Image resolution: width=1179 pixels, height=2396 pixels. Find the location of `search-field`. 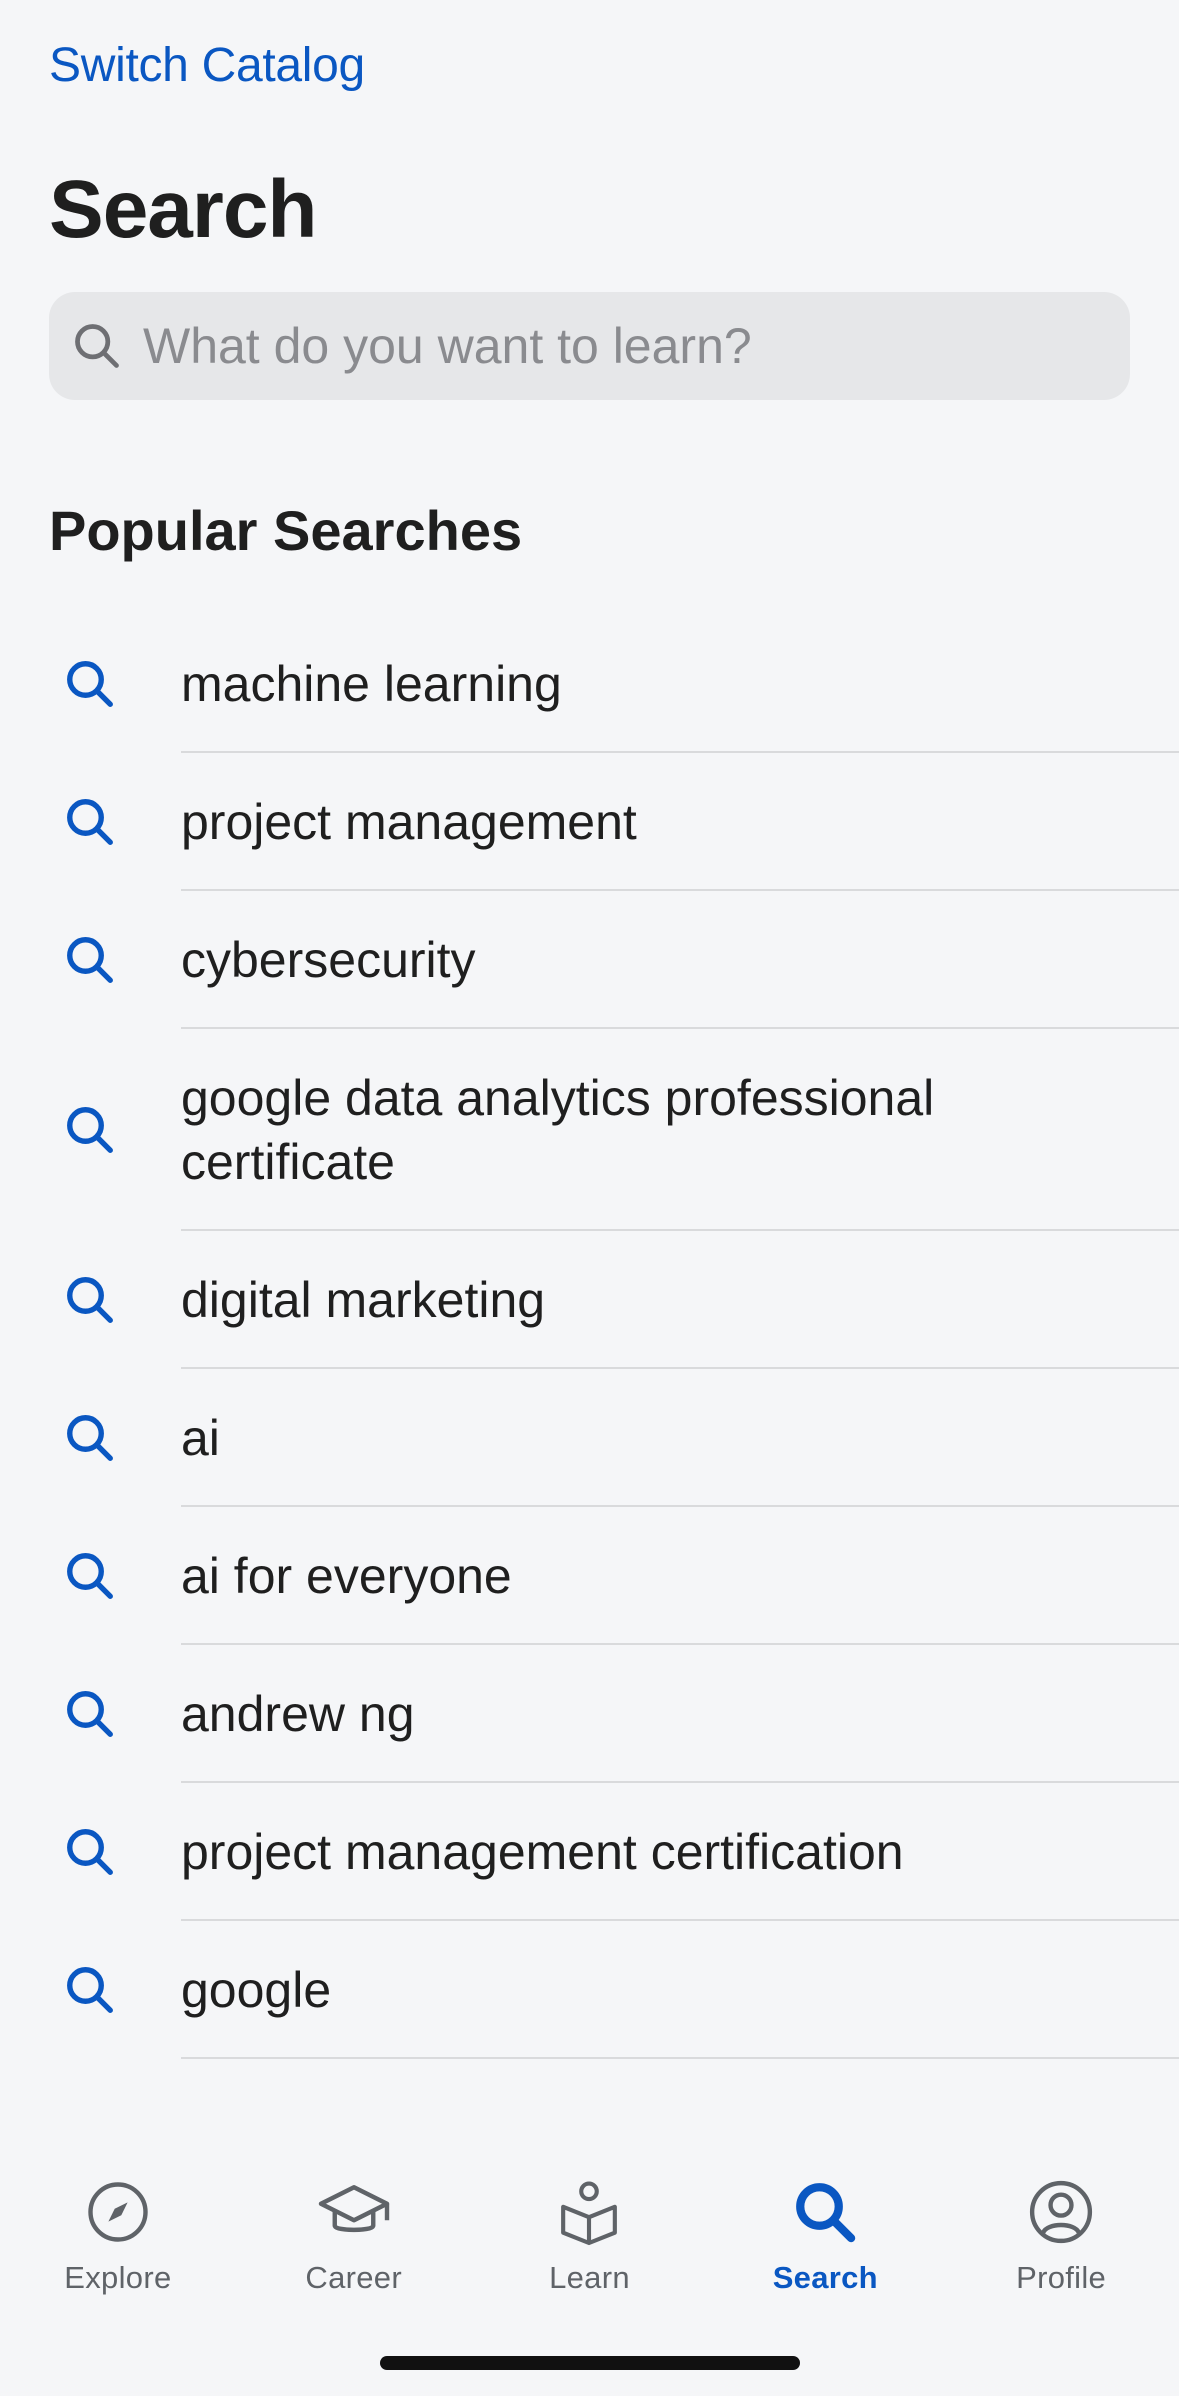

search-field is located at coordinates (589, 346).